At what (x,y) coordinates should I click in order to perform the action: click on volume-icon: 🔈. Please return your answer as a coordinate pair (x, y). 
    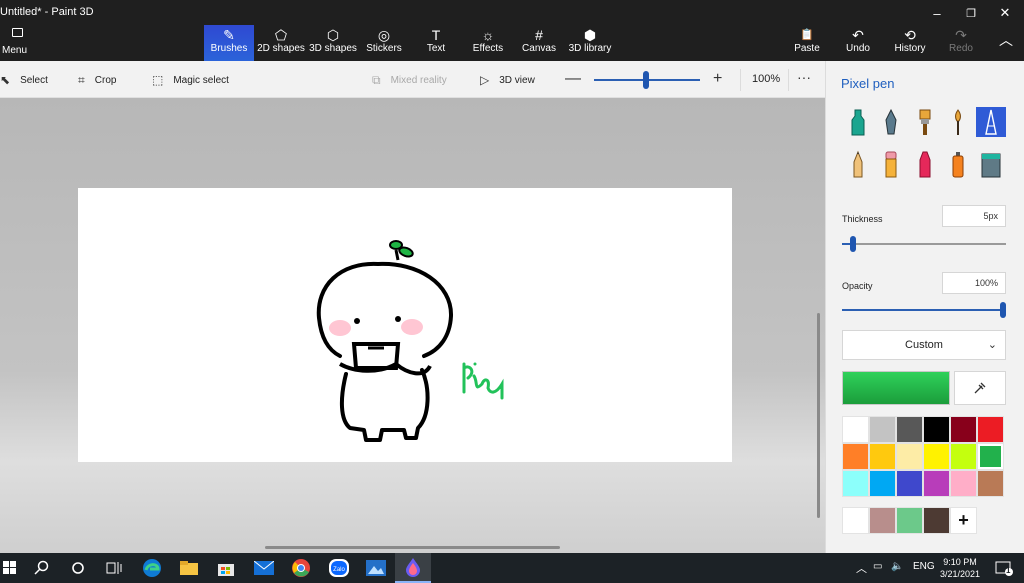
    Looking at the image, I should click on (897, 566).